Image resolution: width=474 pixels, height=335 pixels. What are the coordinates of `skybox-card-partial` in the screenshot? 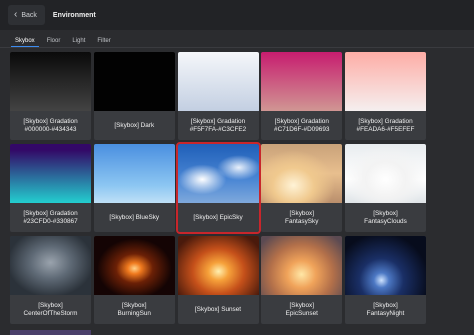 It's located at (50, 332).